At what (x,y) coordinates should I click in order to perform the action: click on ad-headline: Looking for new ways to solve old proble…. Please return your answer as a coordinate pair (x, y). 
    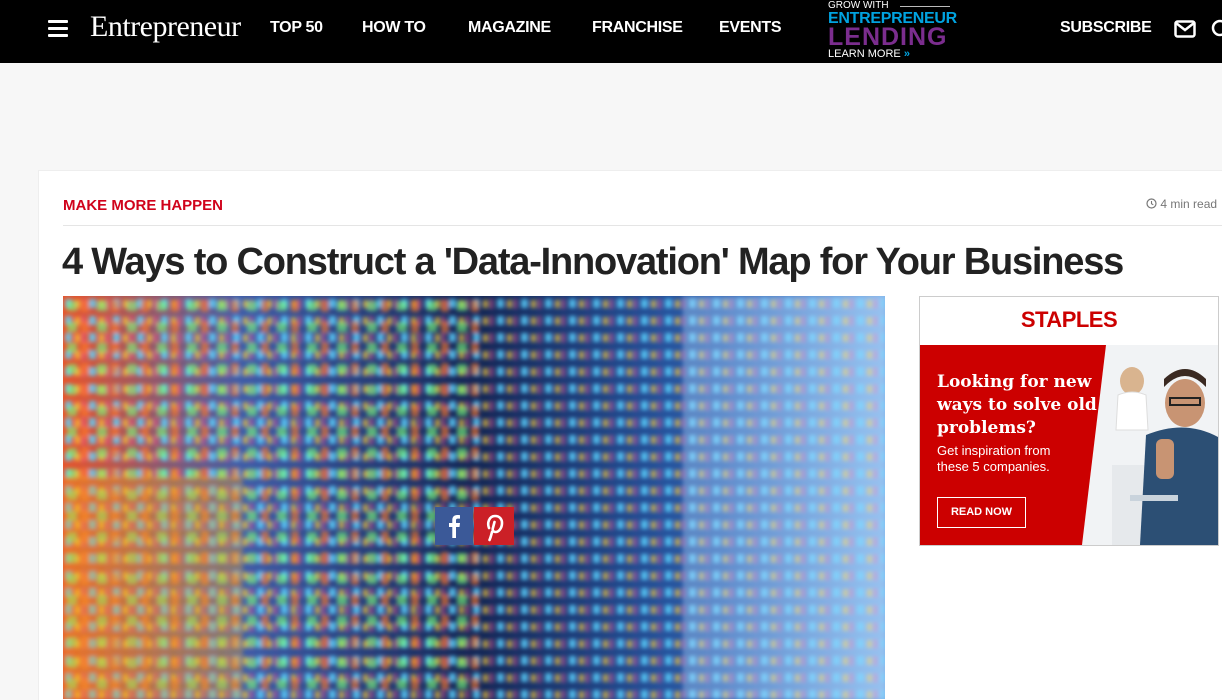
    Looking at the image, I should click on (1017, 405).